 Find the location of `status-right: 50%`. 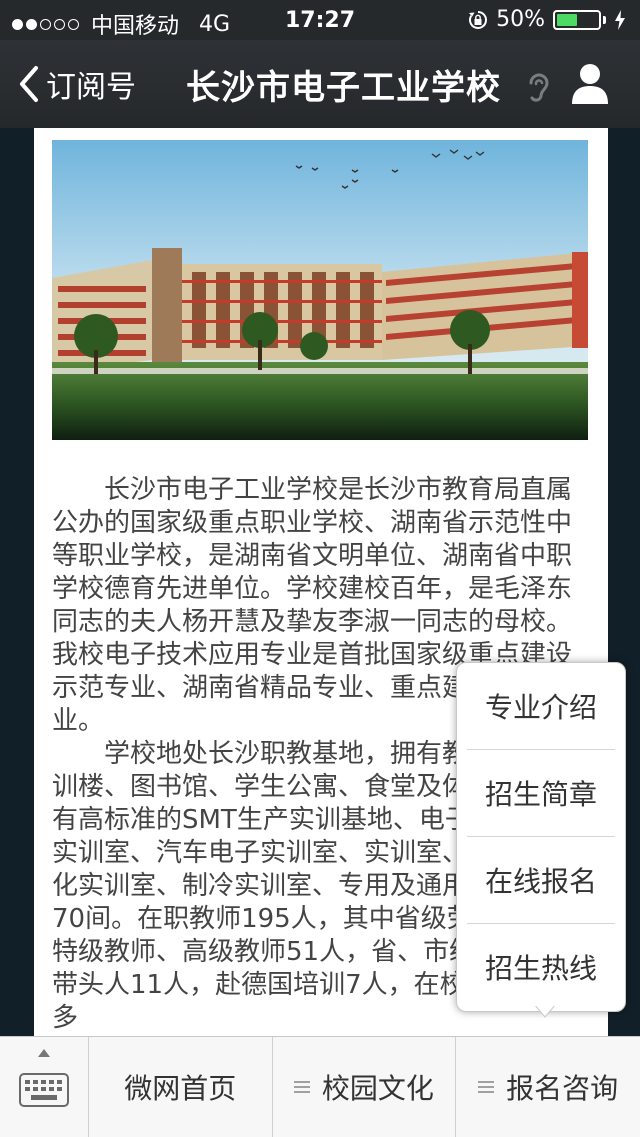

status-right: 50% is located at coordinates (547, 19).